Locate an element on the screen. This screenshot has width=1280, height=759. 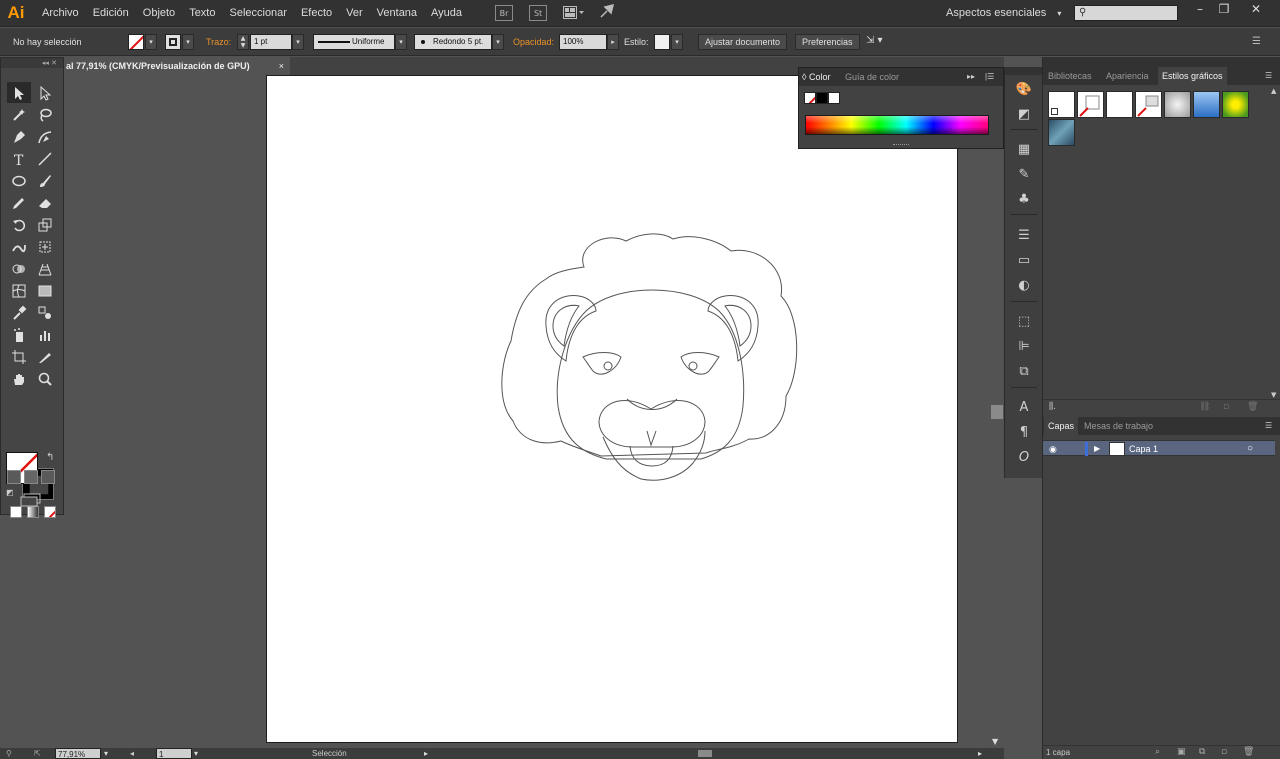
eyedropper-tool-button is located at coordinates (19, 312).